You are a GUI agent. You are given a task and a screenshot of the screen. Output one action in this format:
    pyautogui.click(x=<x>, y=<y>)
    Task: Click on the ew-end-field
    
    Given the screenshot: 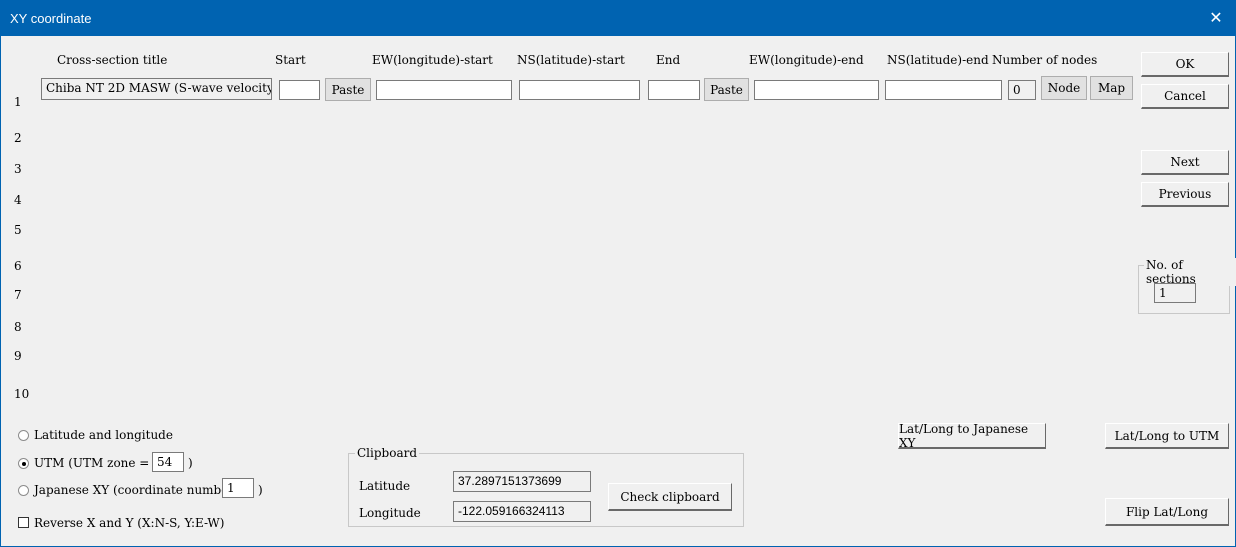 What is the action you would take?
    pyautogui.click(x=816, y=90)
    